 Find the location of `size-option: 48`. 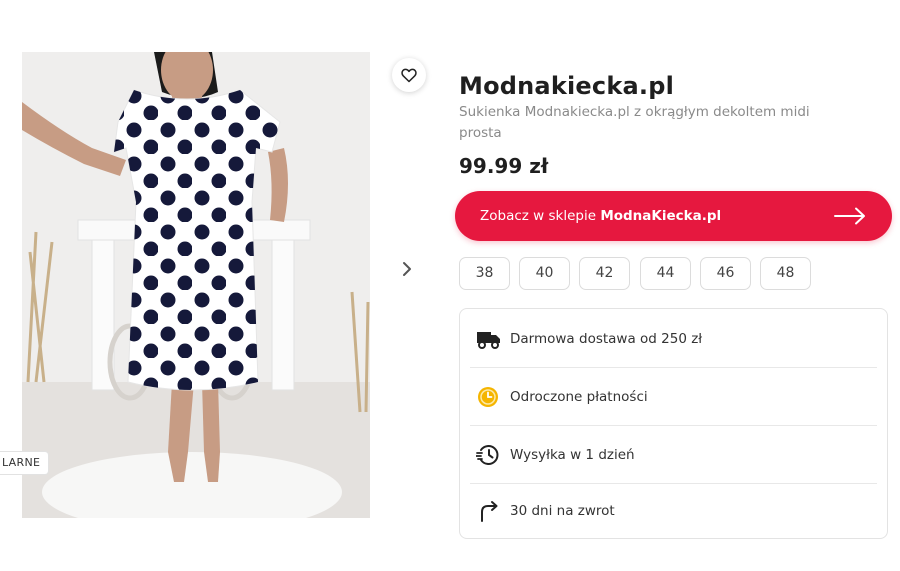

size-option: 48 is located at coordinates (785, 273).